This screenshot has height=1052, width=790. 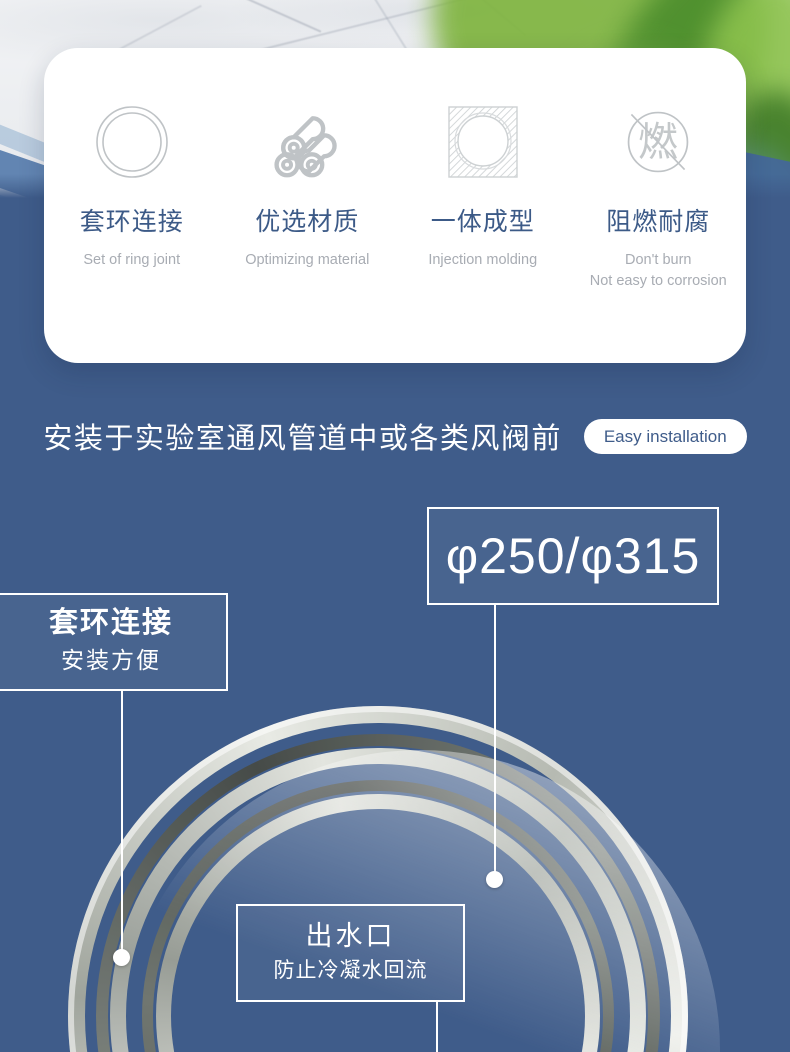 I want to click on drain-outlet-callout-leader-line, so click(x=437, y=1027).